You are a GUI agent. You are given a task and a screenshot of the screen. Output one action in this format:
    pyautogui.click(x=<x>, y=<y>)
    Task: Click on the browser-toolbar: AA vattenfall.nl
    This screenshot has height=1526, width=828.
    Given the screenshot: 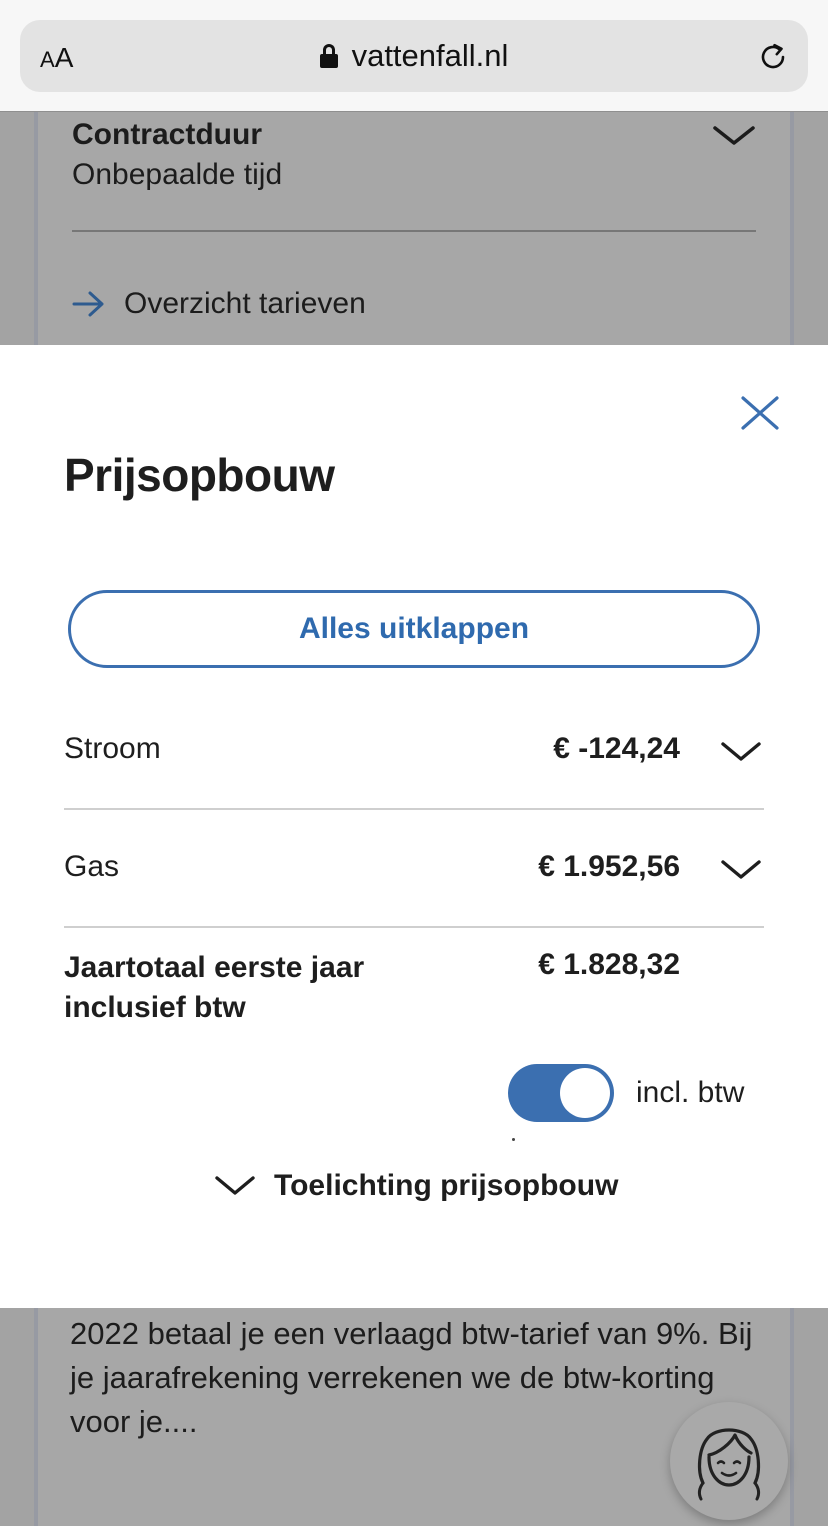 What is the action you would take?
    pyautogui.click(x=414, y=56)
    